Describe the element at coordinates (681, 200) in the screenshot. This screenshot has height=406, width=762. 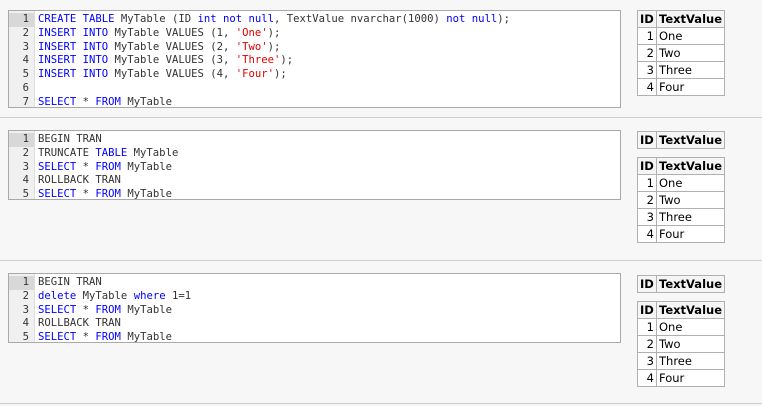
I see `table-row: 2 Two` at that location.